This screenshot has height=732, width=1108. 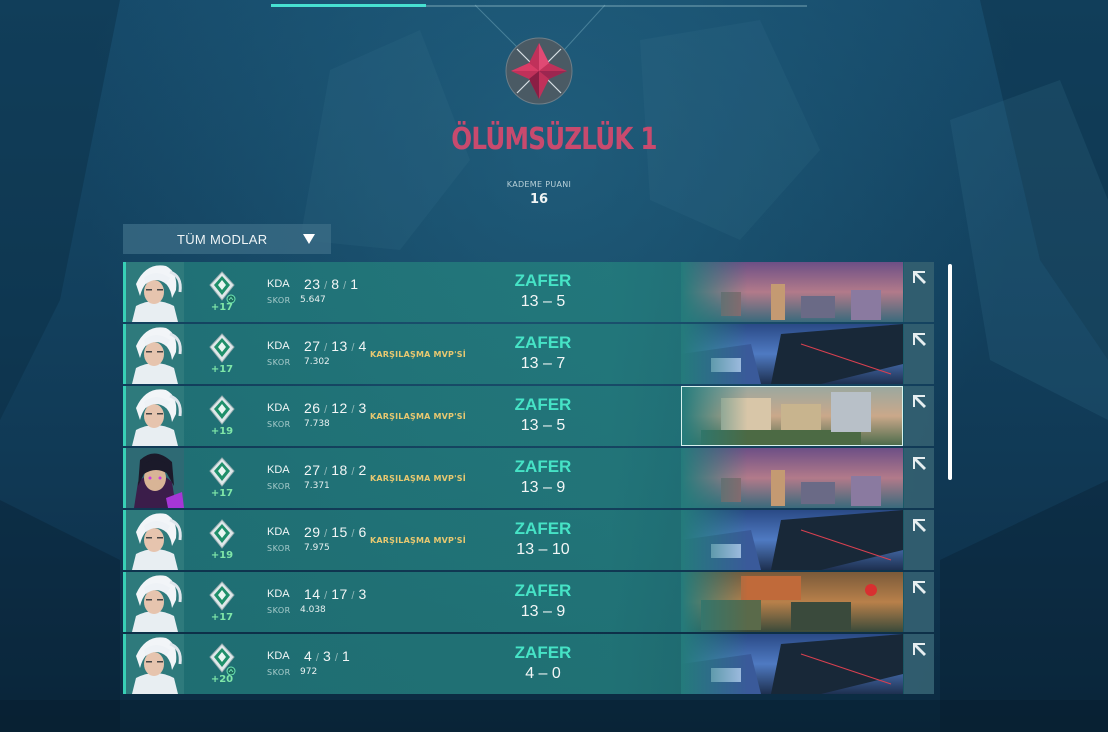 I want to click on deaths: 13, so click(x=339, y=346).